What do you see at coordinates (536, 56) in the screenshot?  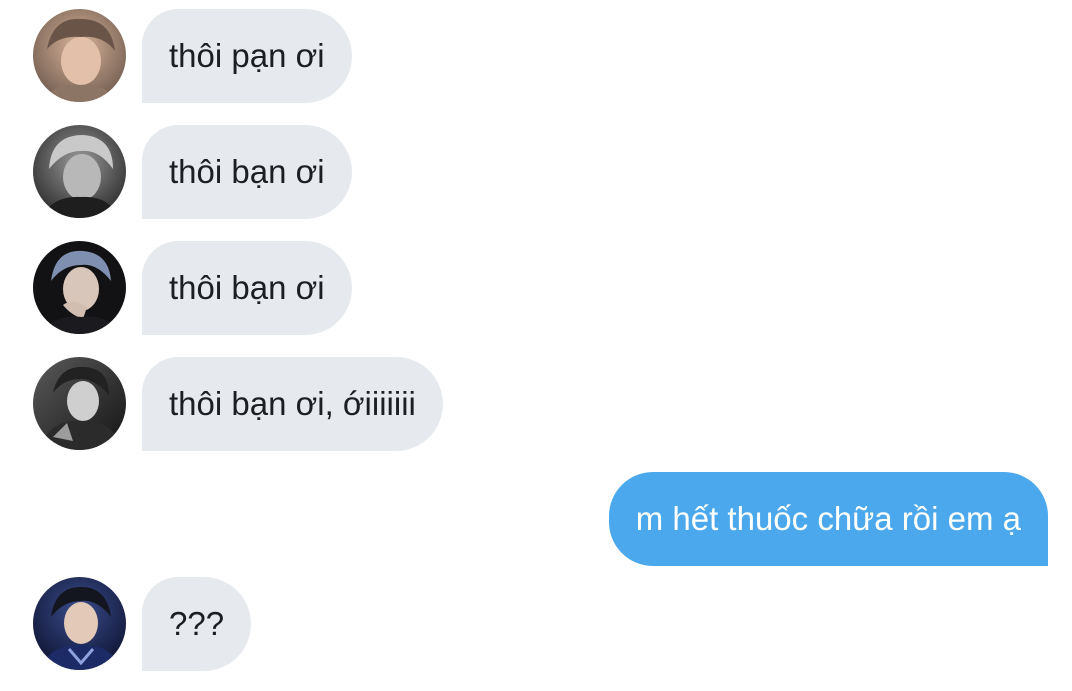 I see `message-row: thôi pạn ơi` at bounding box center [536, 56].